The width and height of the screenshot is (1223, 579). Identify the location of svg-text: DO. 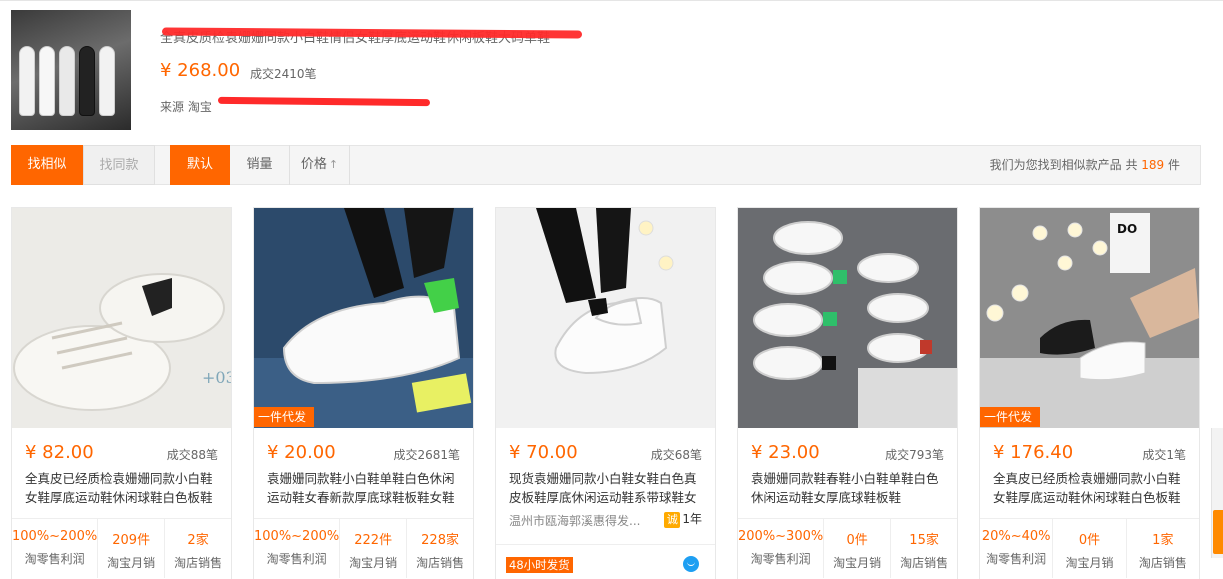
(1127, 229).